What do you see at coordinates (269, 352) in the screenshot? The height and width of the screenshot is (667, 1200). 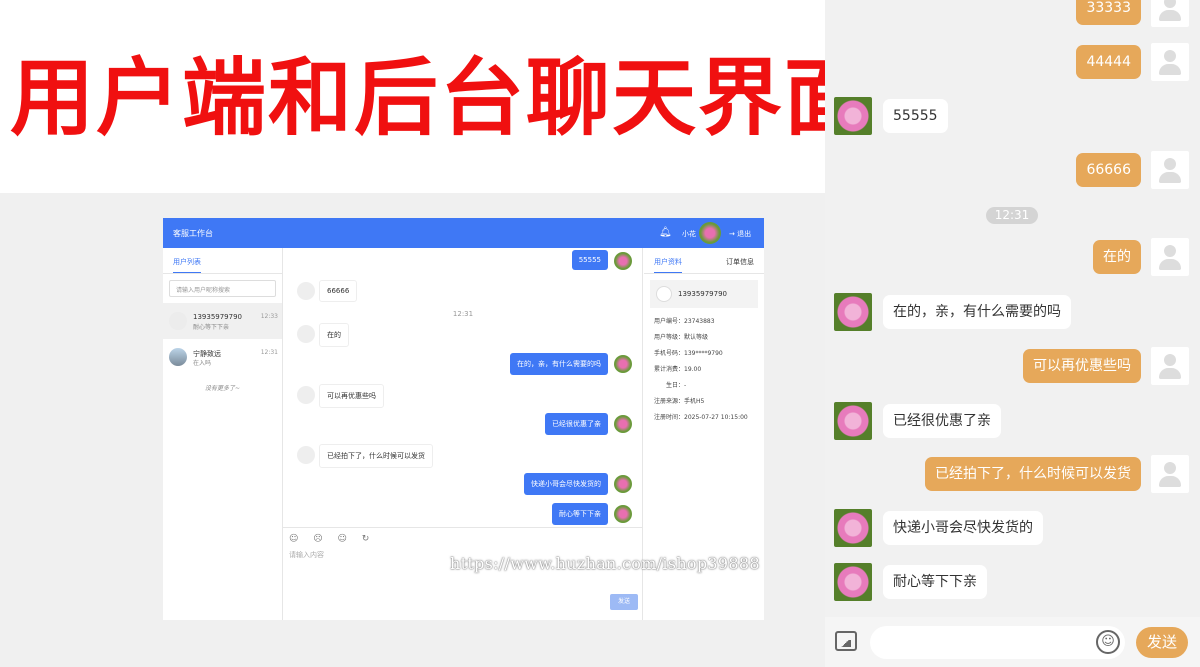 I see `user-time: 12:31` at bounding box center [269, 352].